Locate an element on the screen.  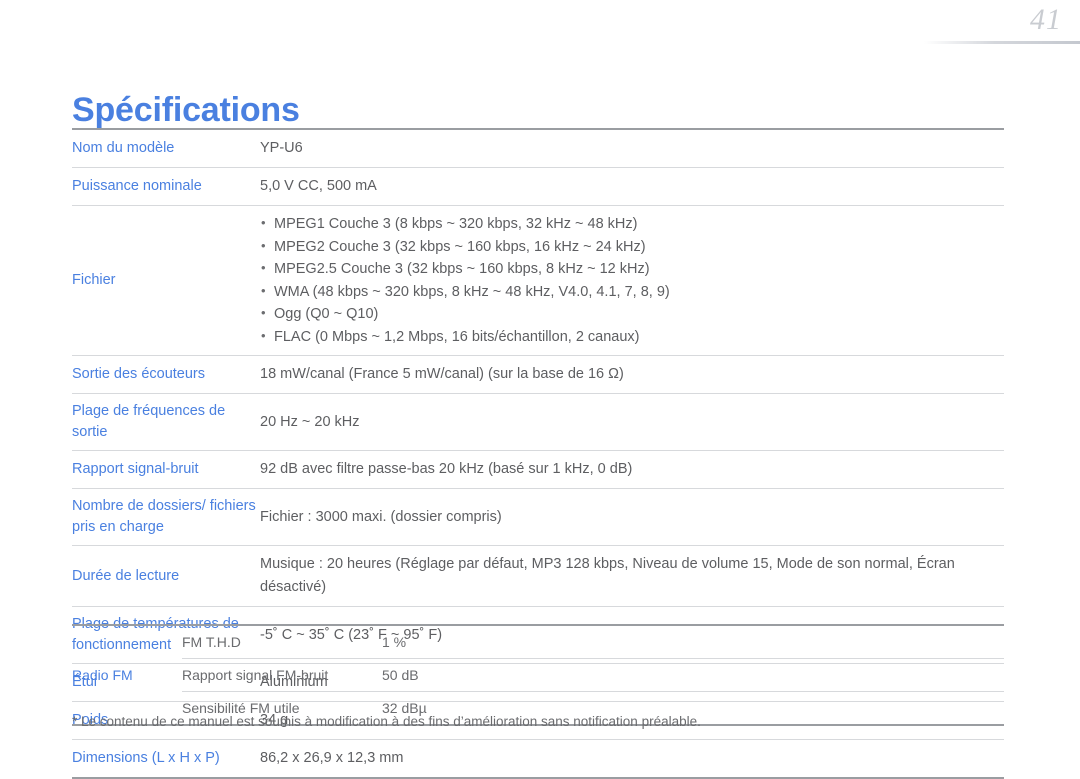
spec-label: Nom du modèle is located at coordinates (123, 148).